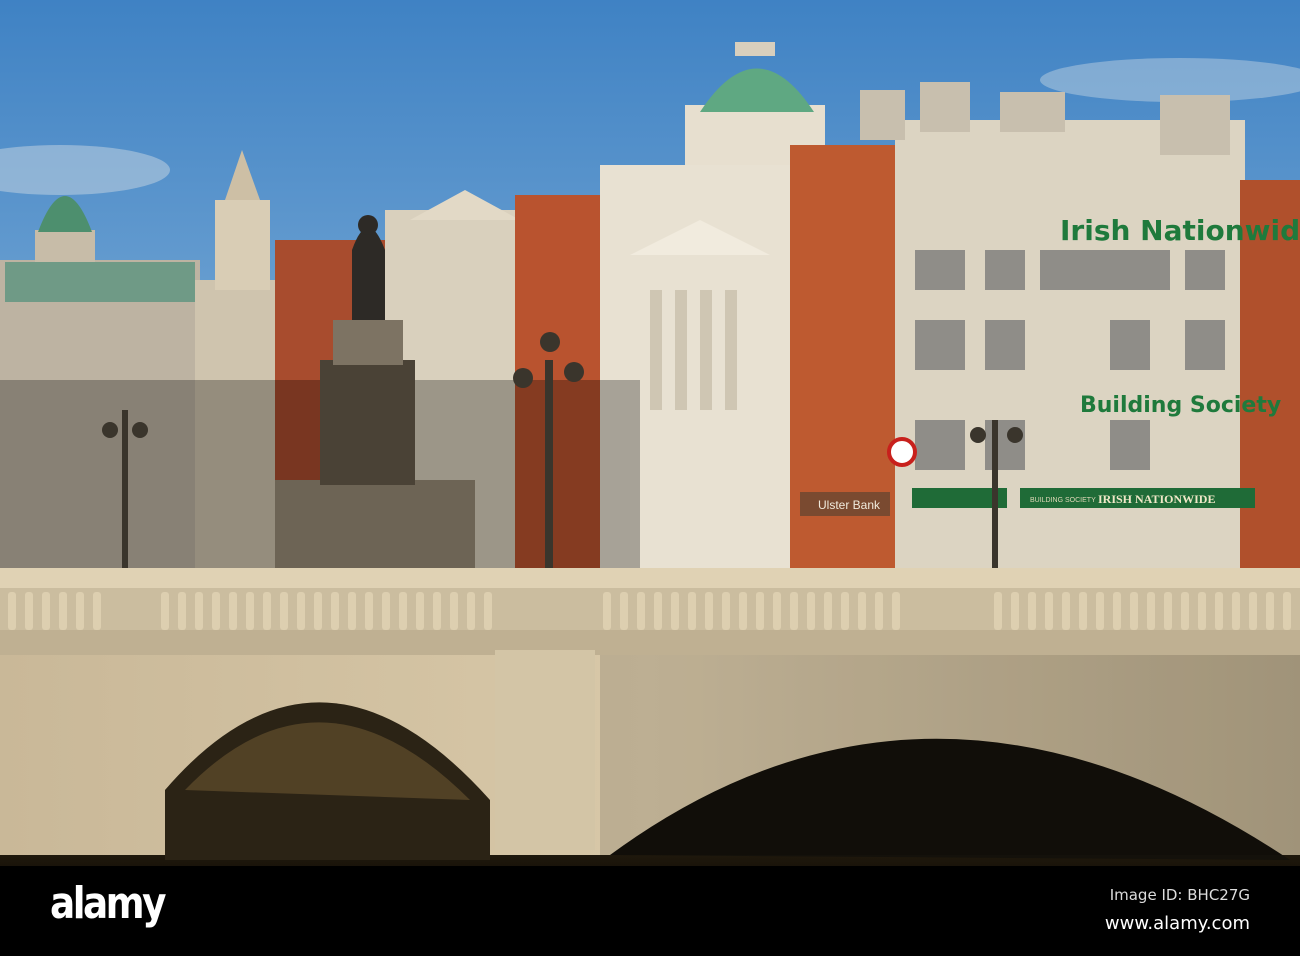 This screenshot has height=956, width=1300. Describe the element at coordinates (902, 452) in the screenshot. I see `no-right-turn-sign` at that location.